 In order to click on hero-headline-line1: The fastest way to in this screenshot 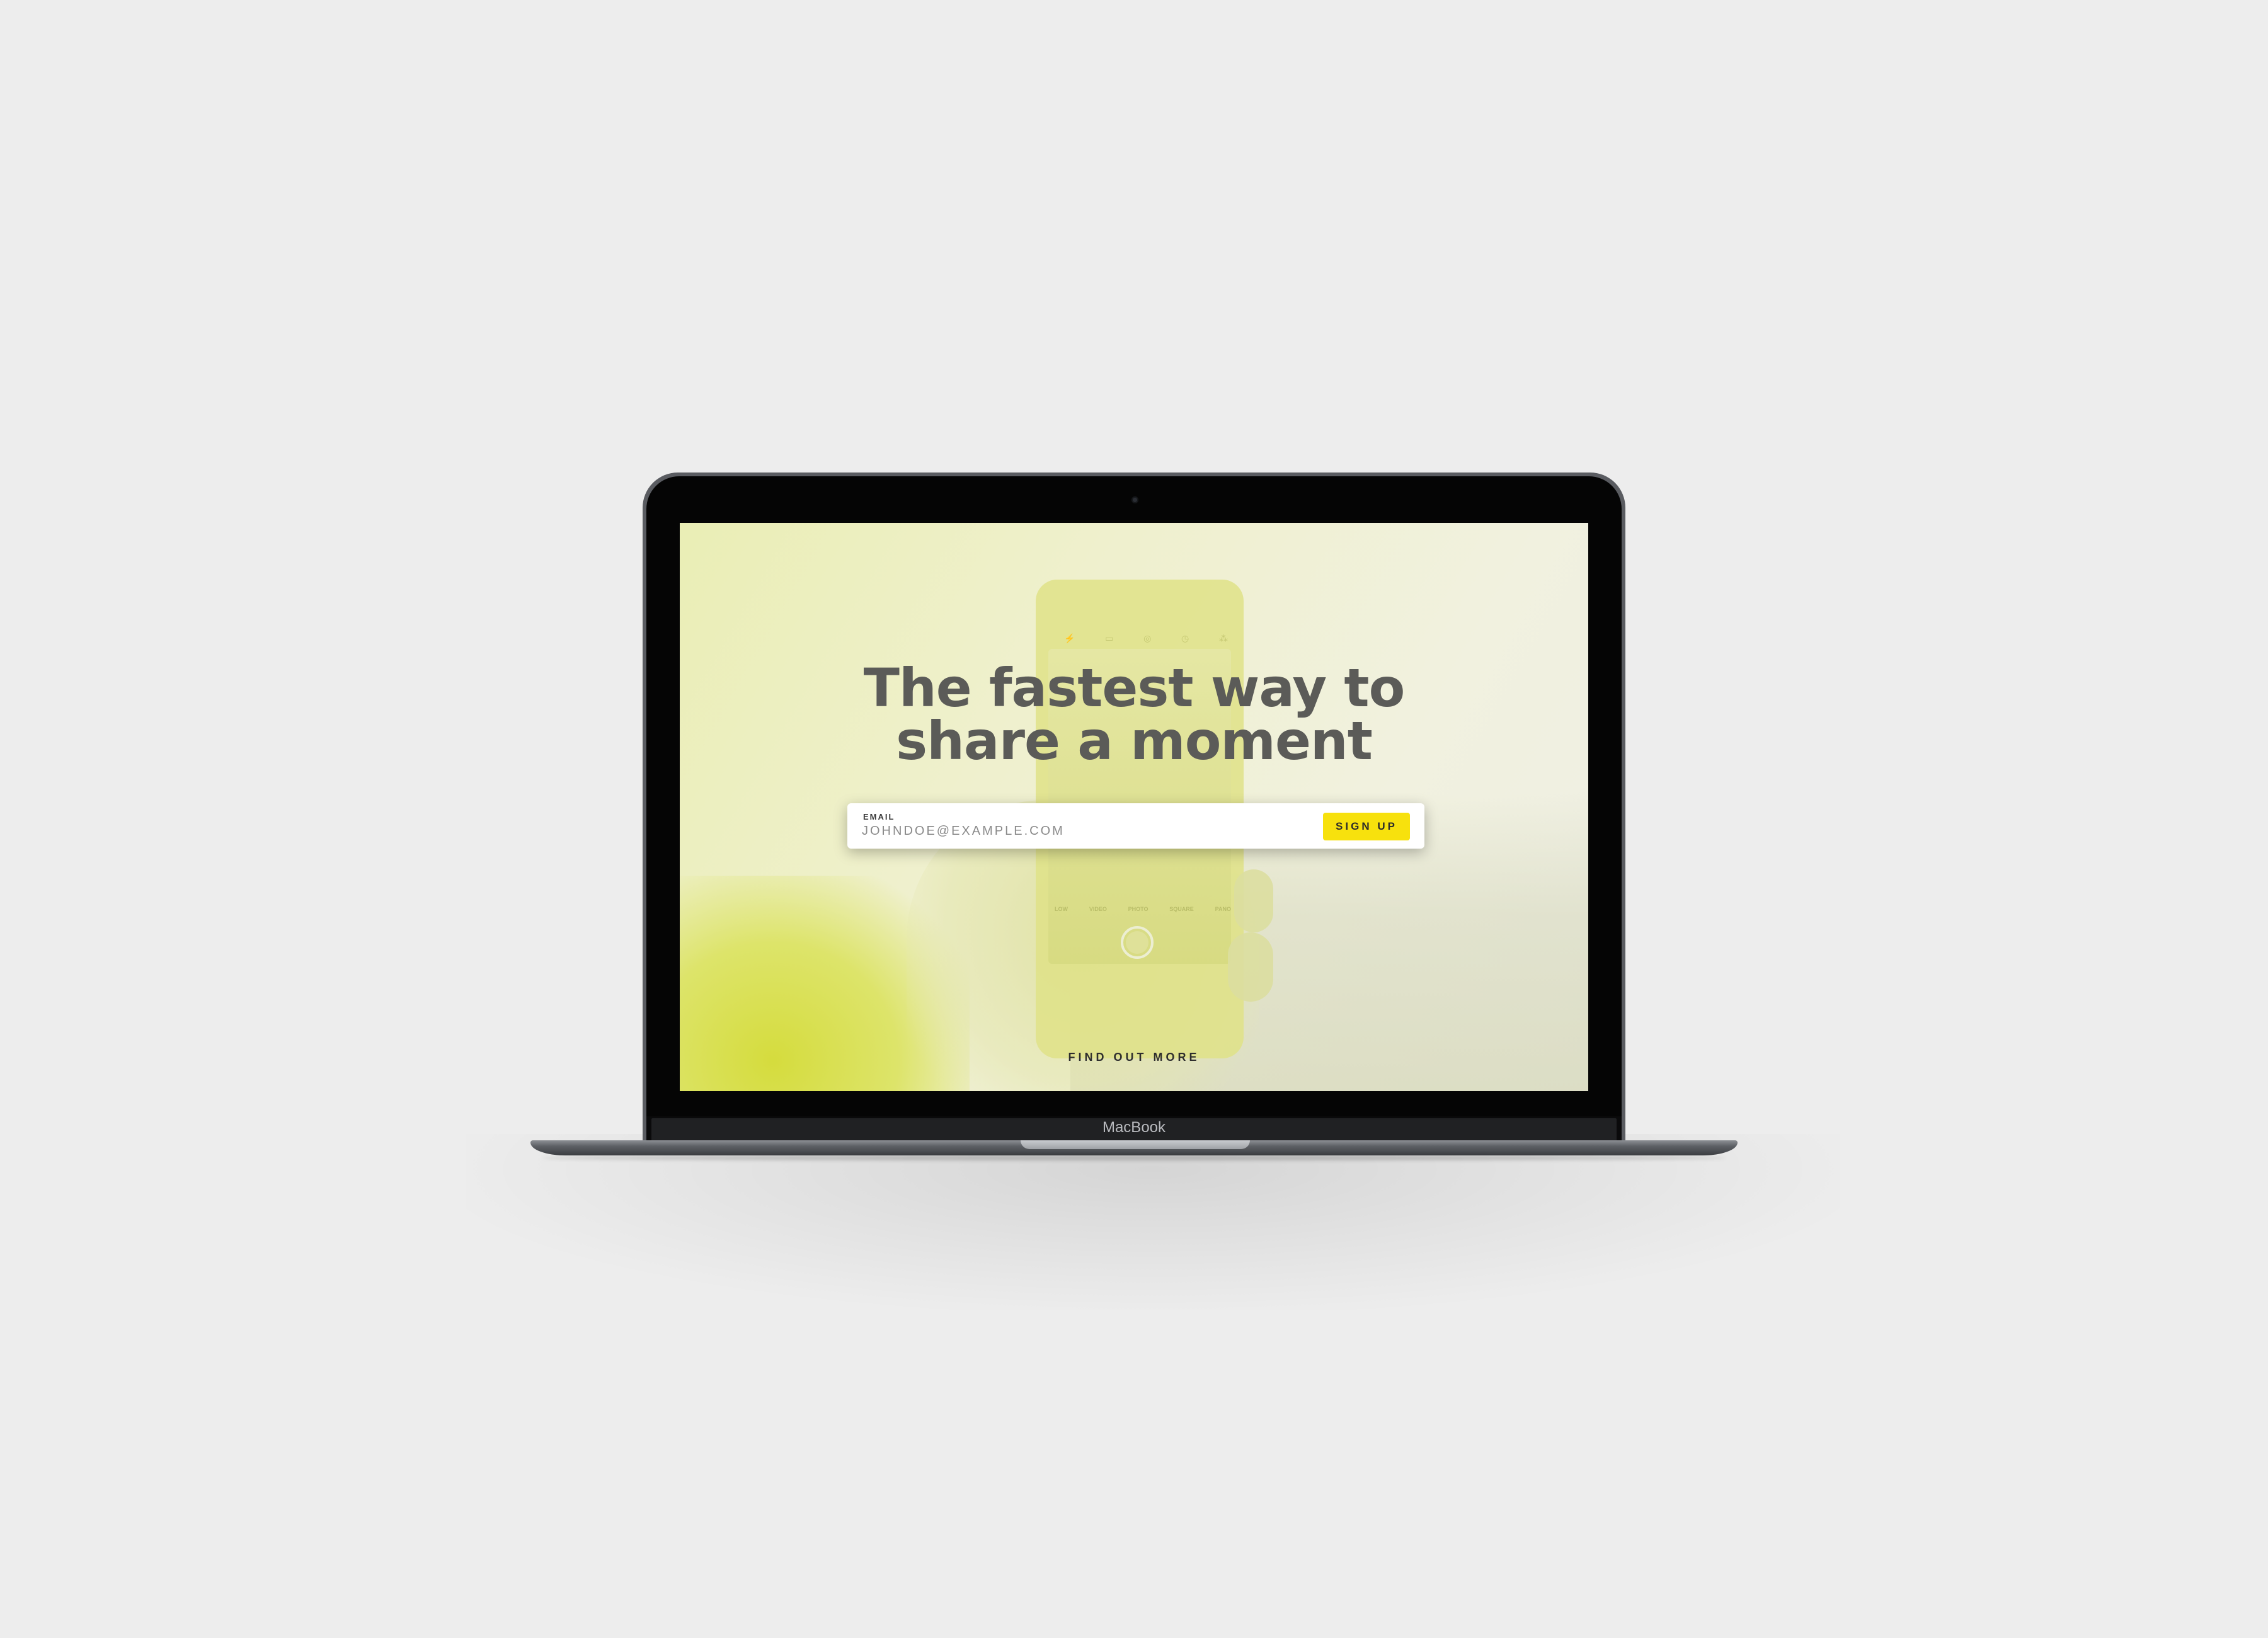, I will do `click(1134, 688)`.